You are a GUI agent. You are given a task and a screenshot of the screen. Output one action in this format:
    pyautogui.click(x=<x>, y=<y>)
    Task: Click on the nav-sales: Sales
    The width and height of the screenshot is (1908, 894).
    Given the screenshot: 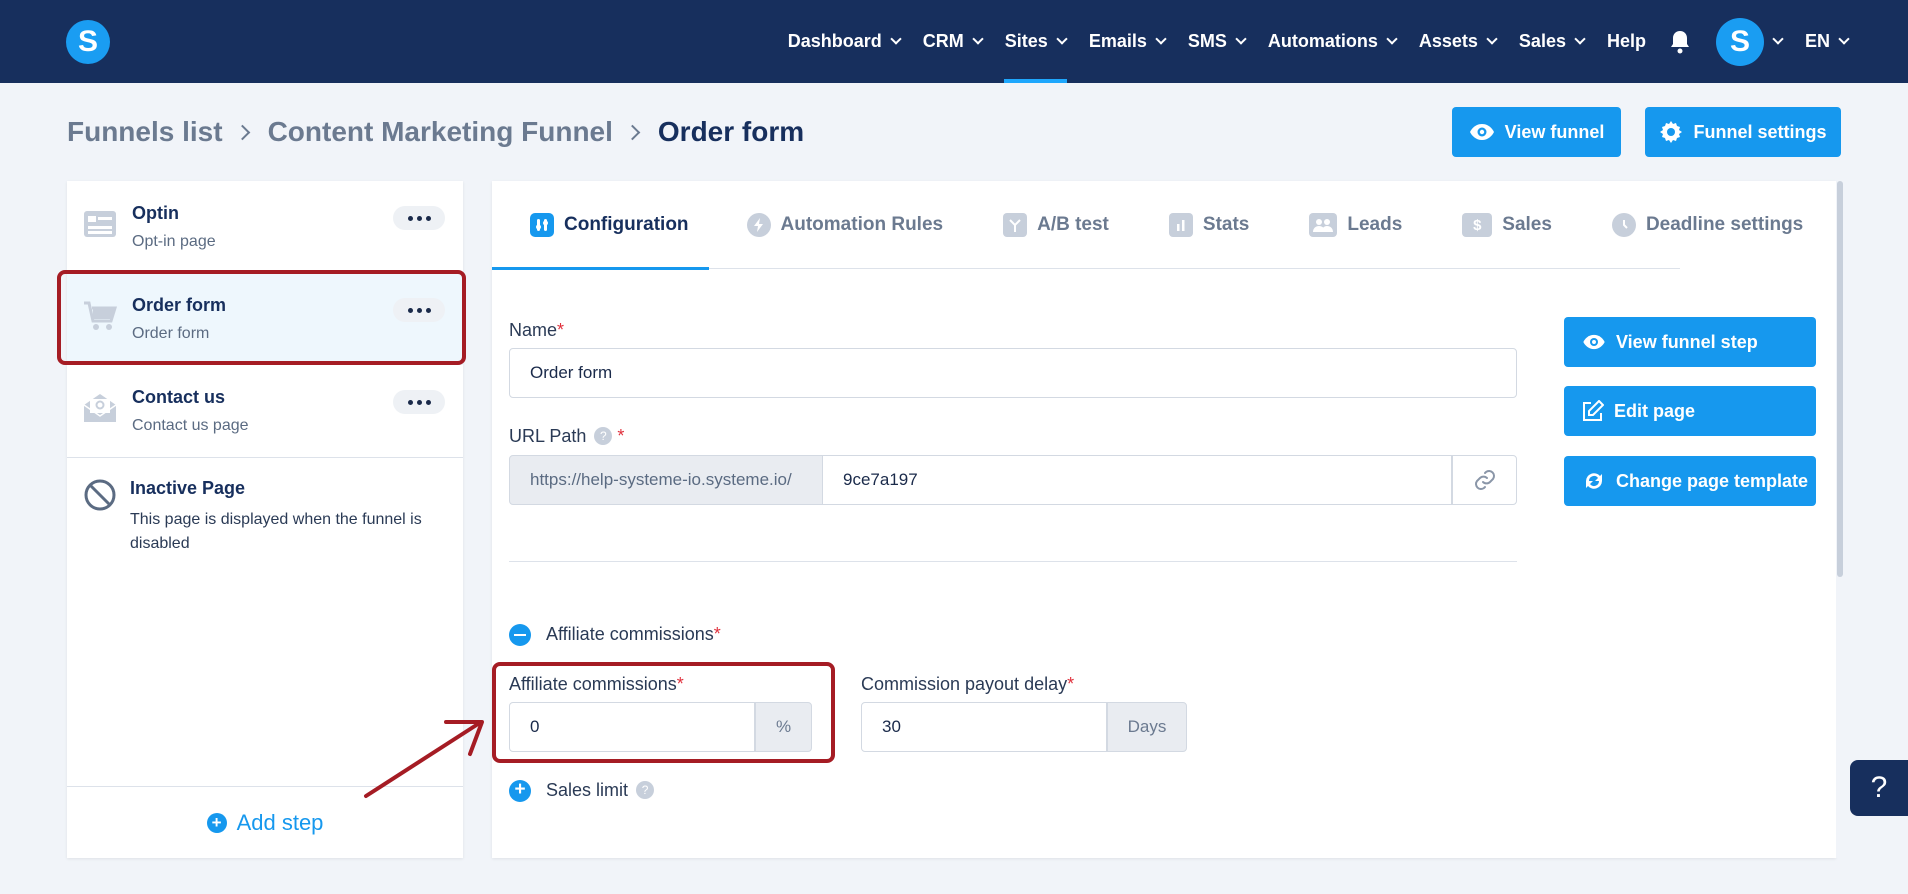 What is the action you would take?
    pyautogui.click(x=1552, y=41)
    